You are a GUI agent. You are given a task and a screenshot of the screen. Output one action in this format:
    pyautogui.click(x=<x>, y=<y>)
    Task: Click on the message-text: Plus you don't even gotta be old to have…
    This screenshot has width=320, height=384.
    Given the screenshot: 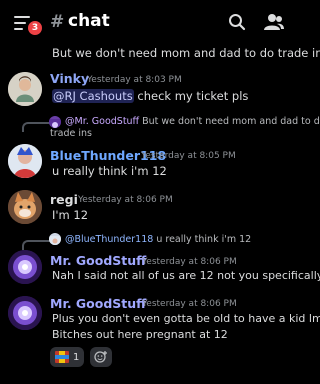 What is the action you would take?
    pyautogui.click(x=186, y=318)
    